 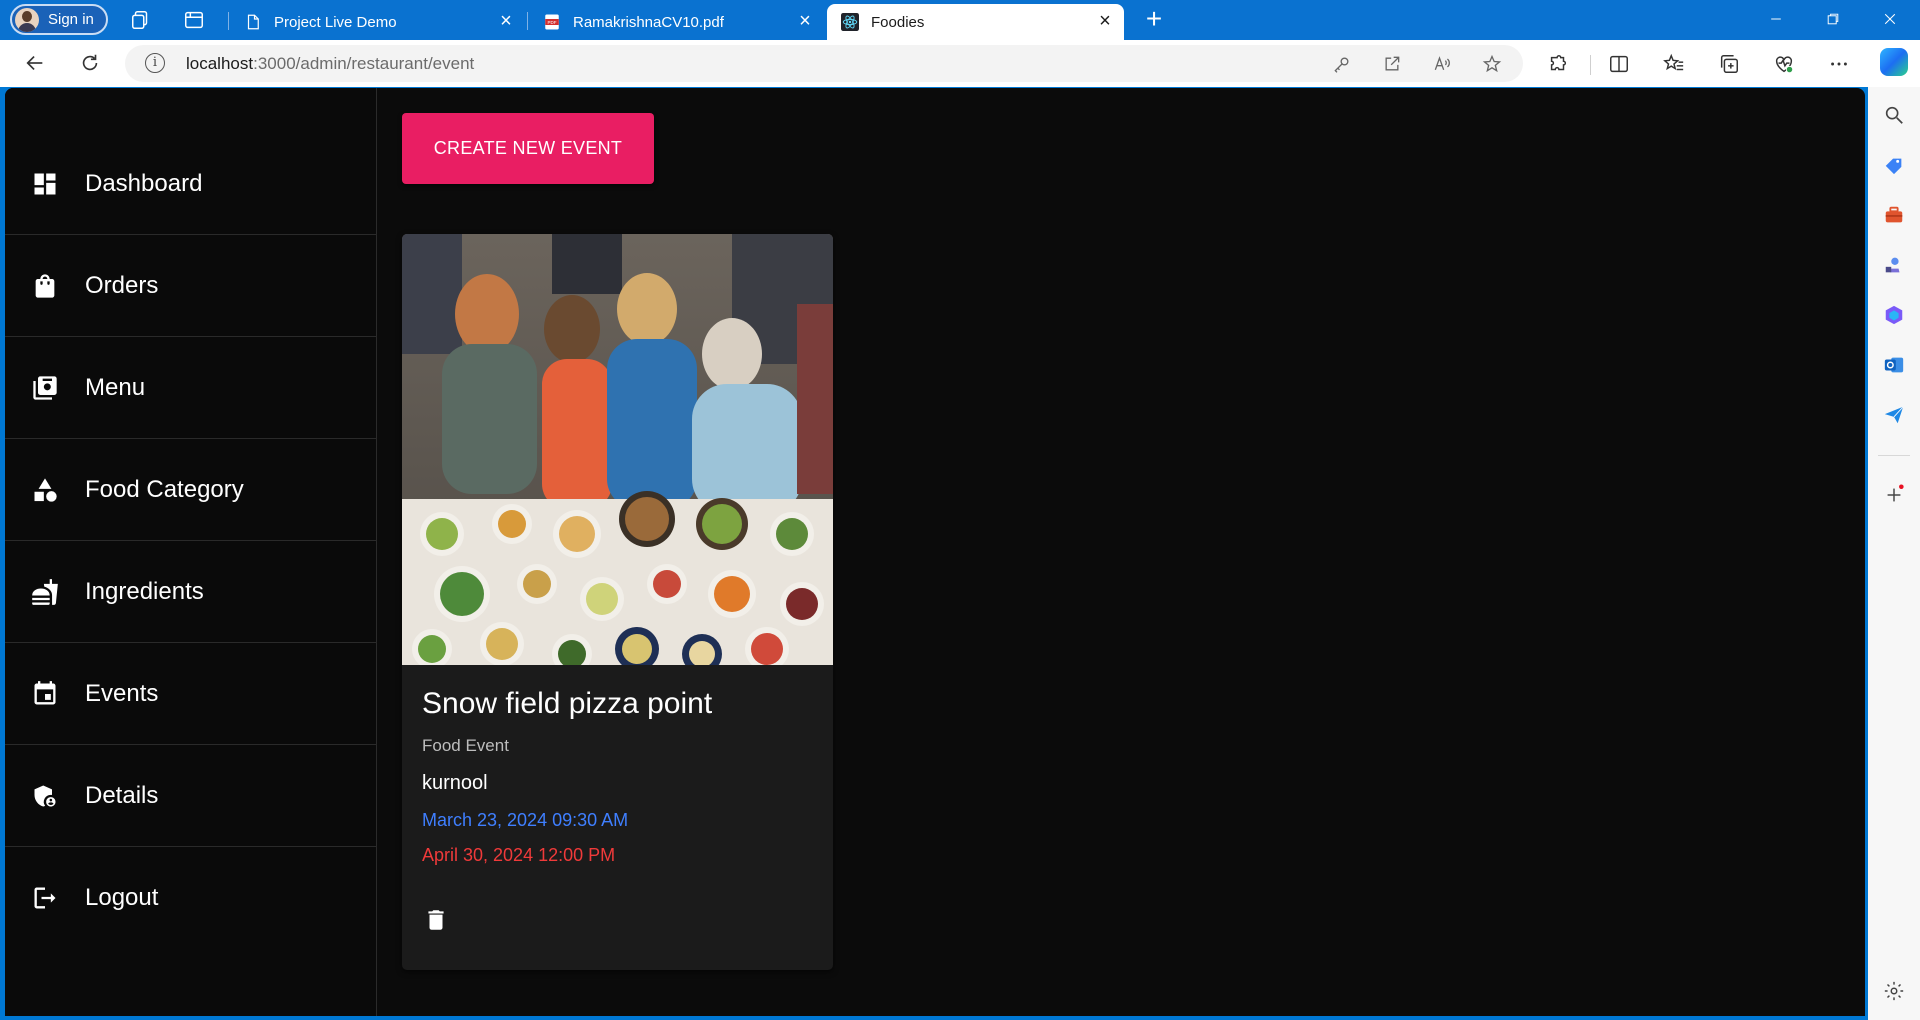 I want to click on outlook-icon, so click(x=1894, y=365).